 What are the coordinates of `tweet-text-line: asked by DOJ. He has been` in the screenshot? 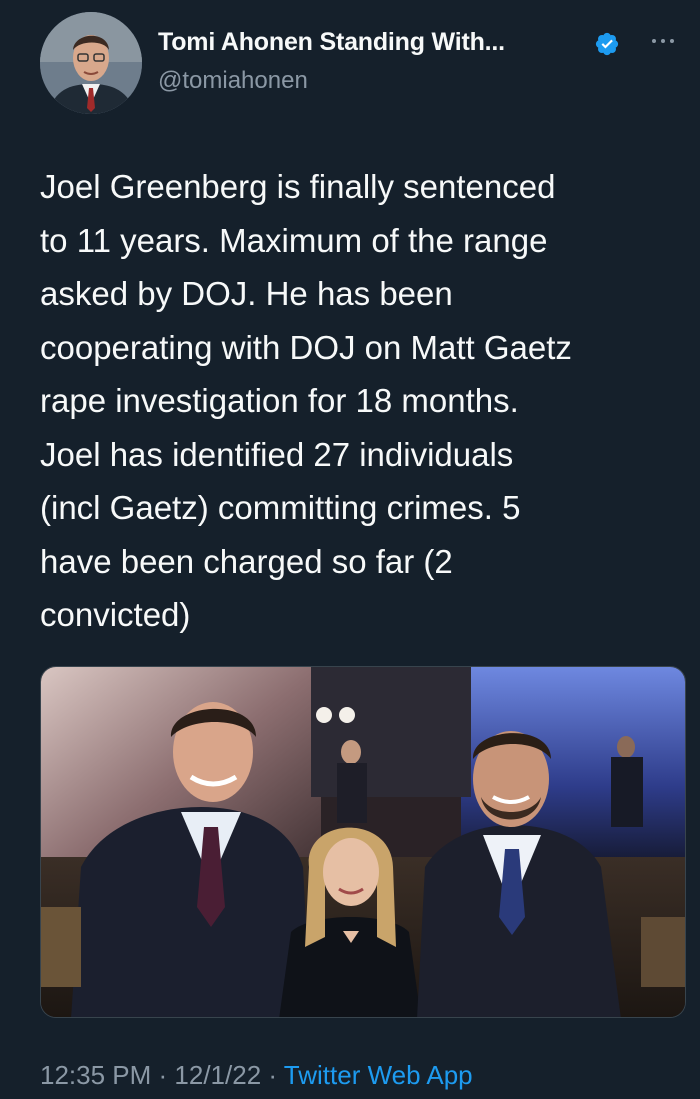 It's located at (246, 293).